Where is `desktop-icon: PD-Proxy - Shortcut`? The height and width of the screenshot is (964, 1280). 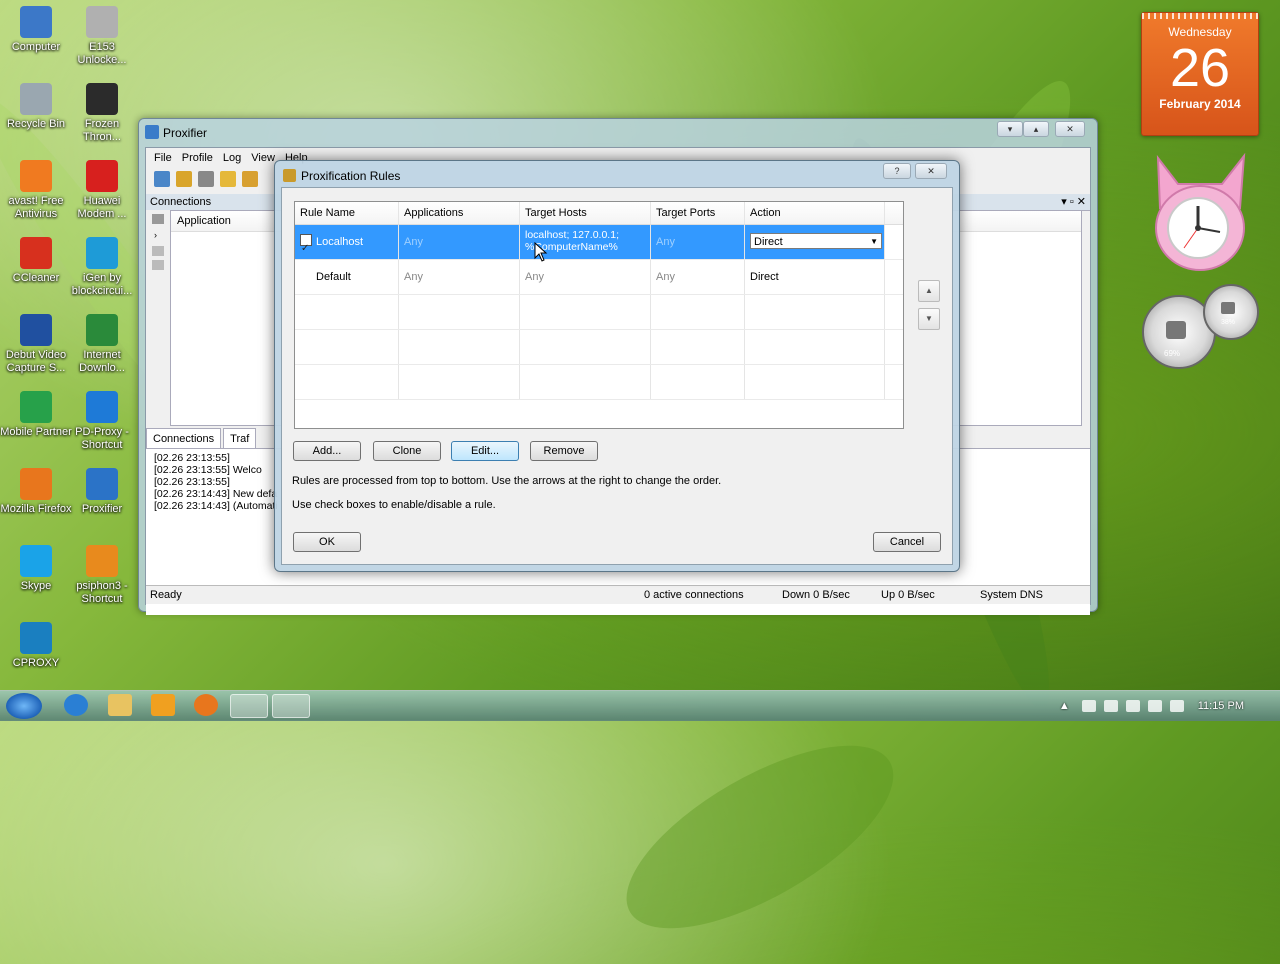 desktop-icon: PD-Proxy - Shortcut is located at coordinates (102, 421).